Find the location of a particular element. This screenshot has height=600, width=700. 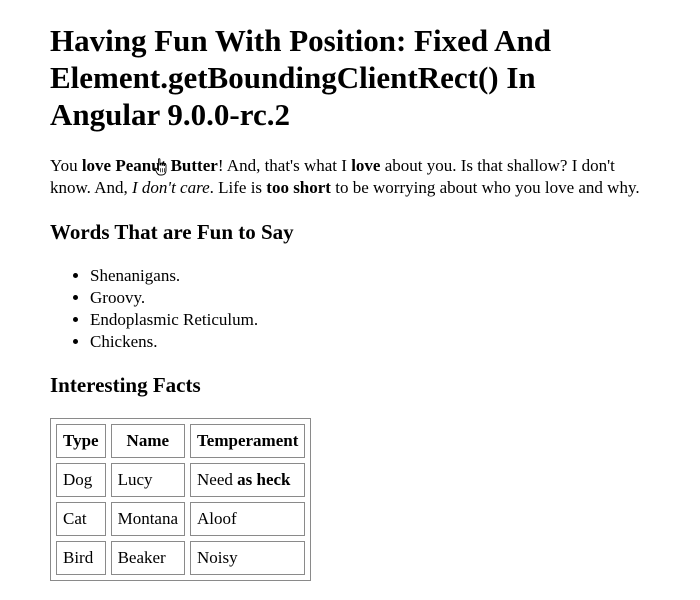

table-row: Cat Montana Aloof is located at coordinates (181, 519).